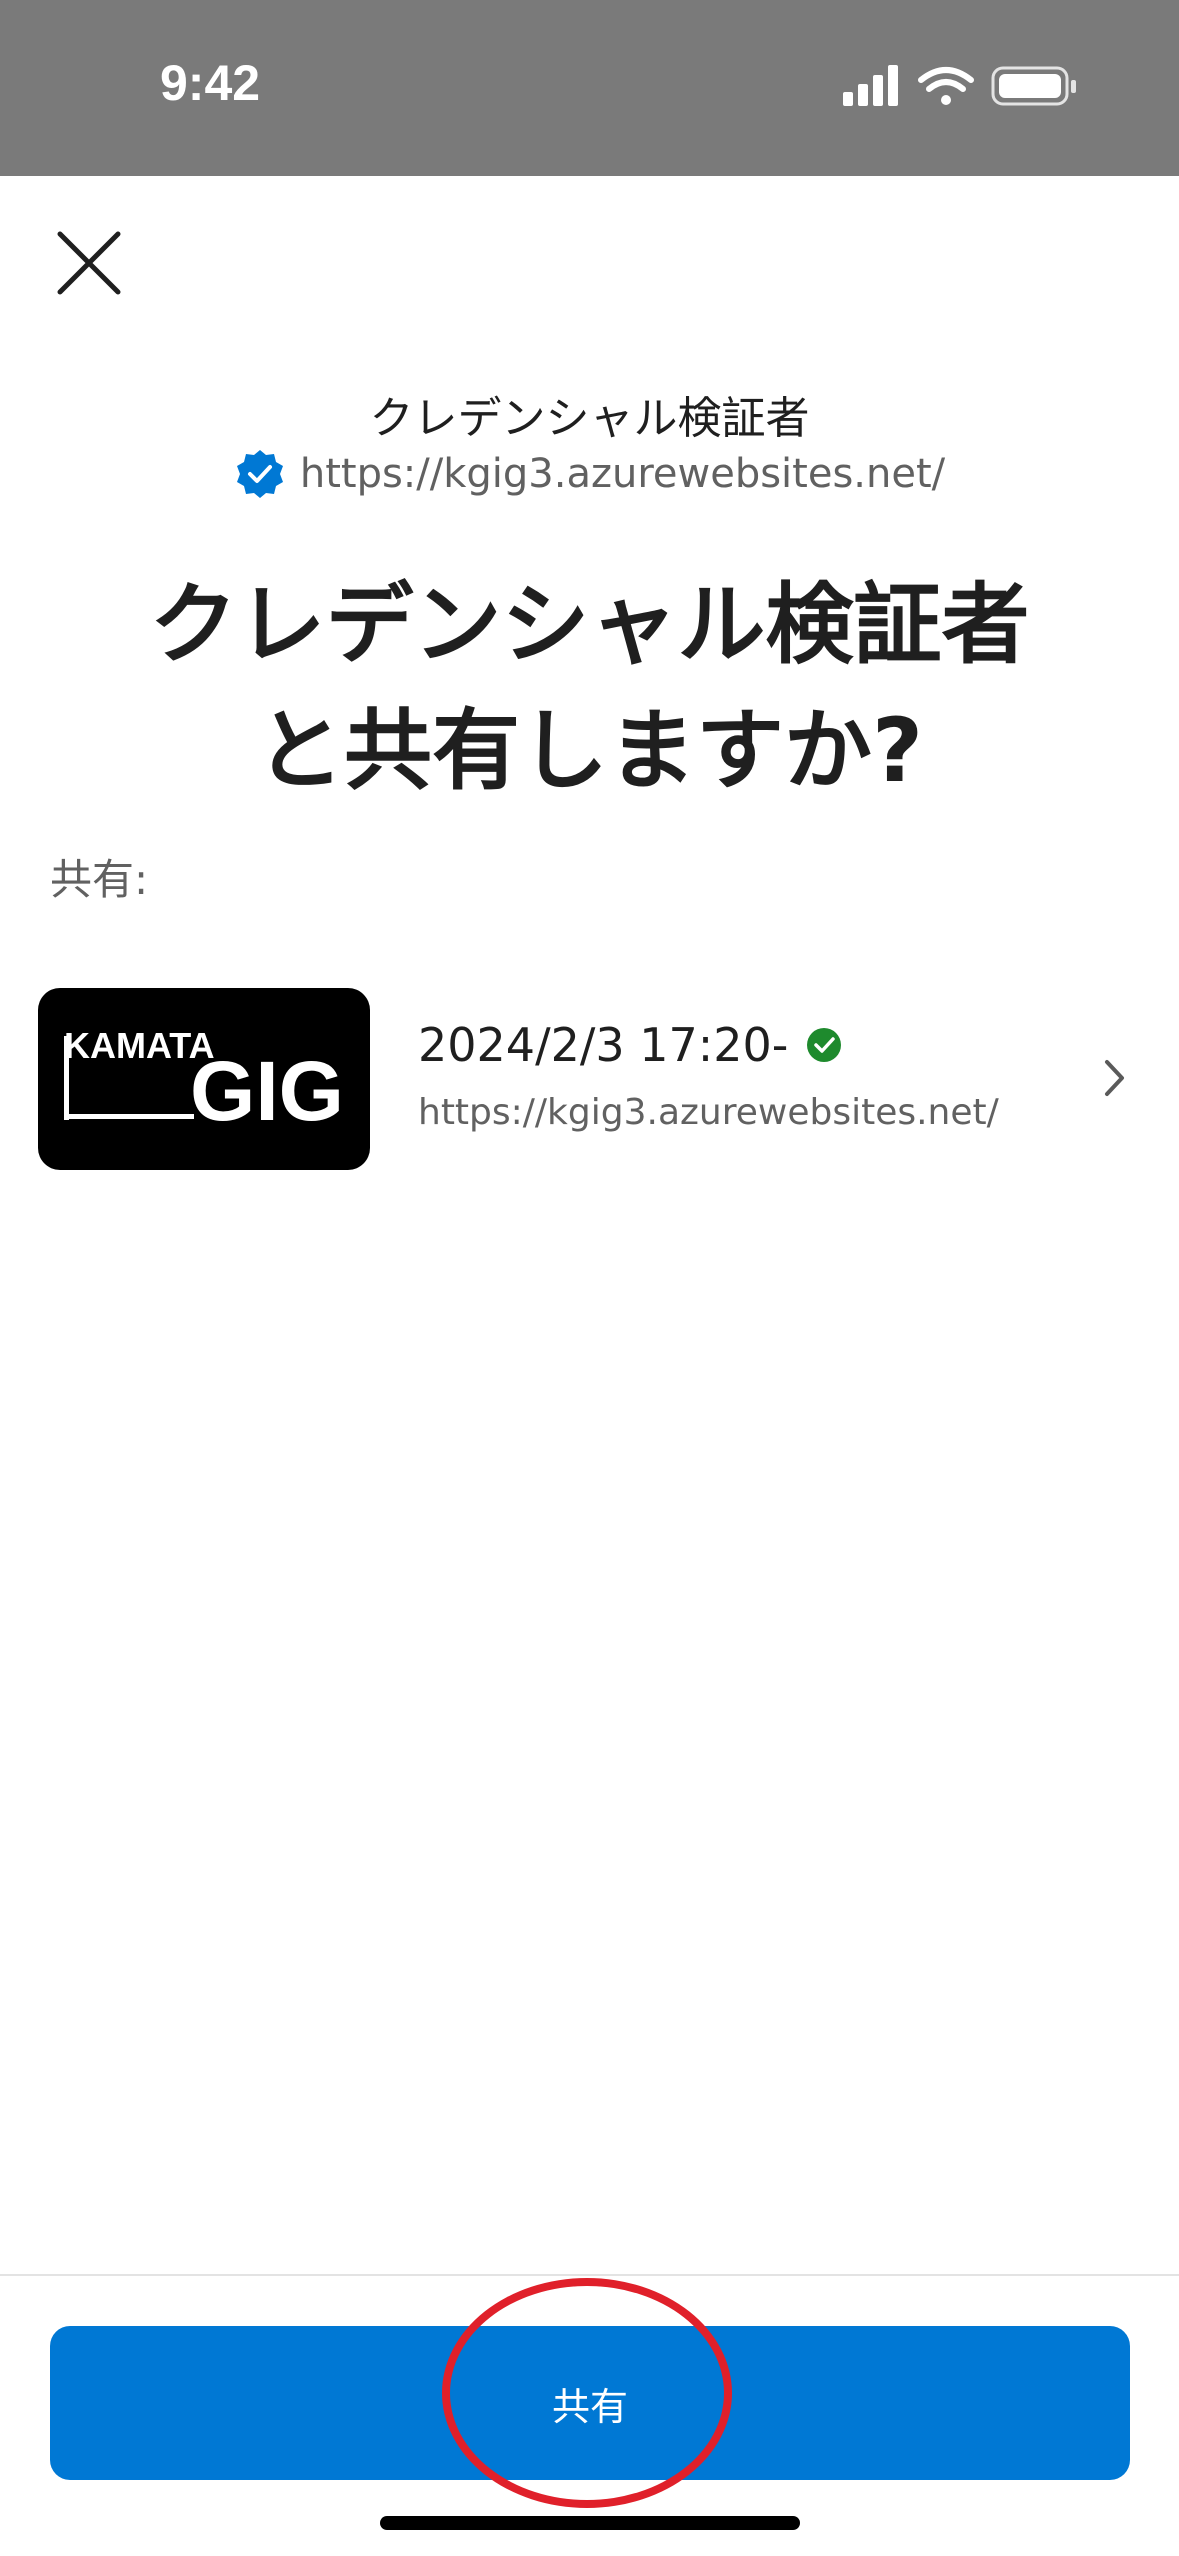 The width and height of the screenshot is (1179, 2556). I want to click on chevron-right-icon, so click(1115, 1078).